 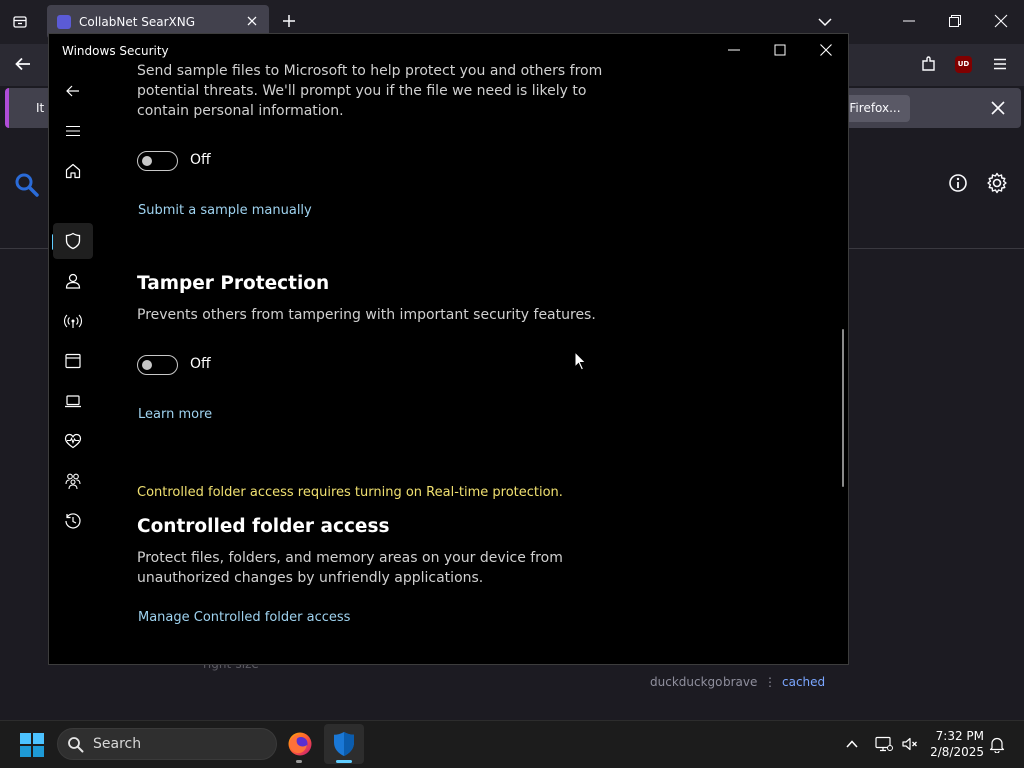 What do you see at coordinates (200, 160) in the screenshot?
I see `sample-submission-toggle-state: Off` at bounding box center [200, 160].